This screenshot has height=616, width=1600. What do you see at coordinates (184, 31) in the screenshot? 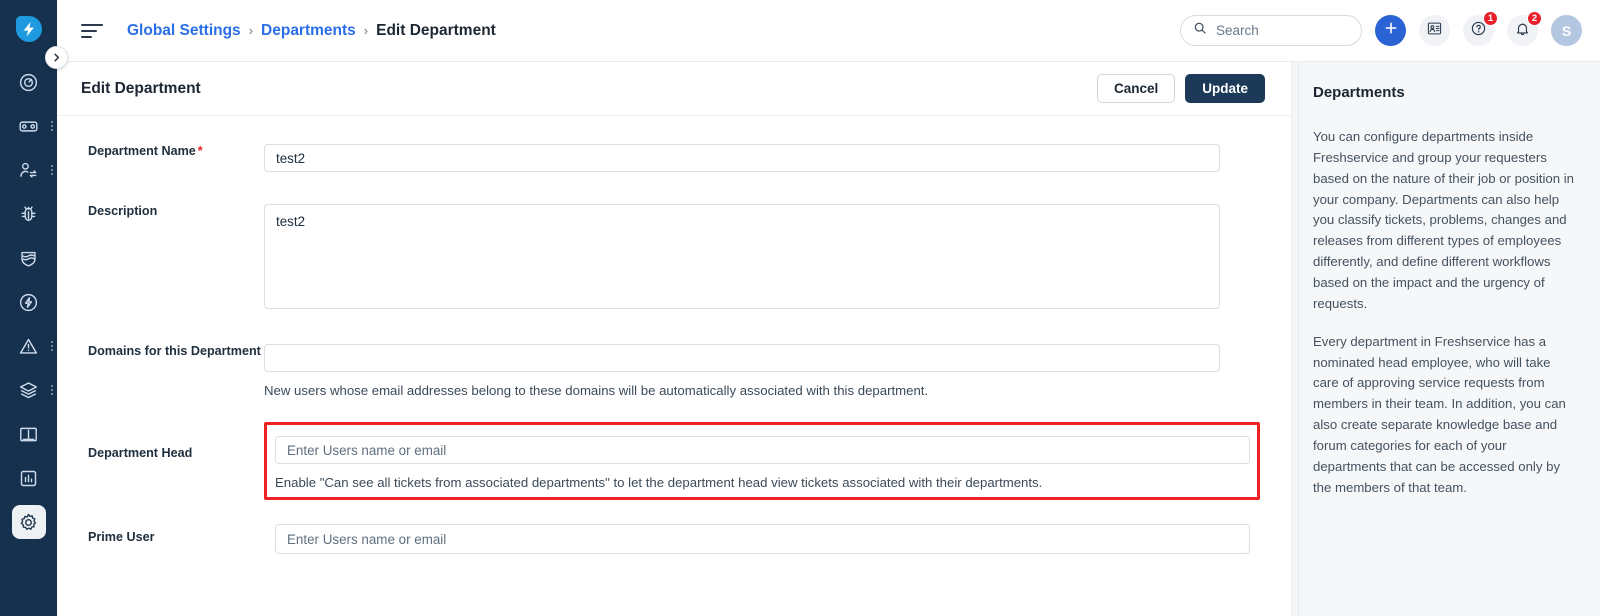
I see `breadcrumb-global-settings: Global Settings` at bounding box center [184, 31].